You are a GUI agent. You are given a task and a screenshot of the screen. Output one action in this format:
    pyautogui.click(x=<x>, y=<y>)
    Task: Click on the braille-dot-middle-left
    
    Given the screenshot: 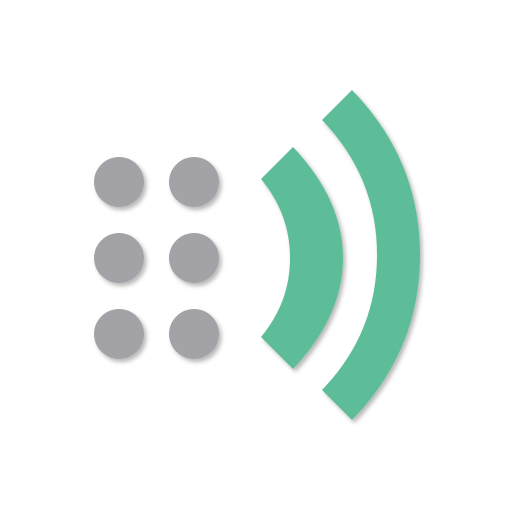 What is the action you would take?
    pyautogui.click(x=119, y=258)
    